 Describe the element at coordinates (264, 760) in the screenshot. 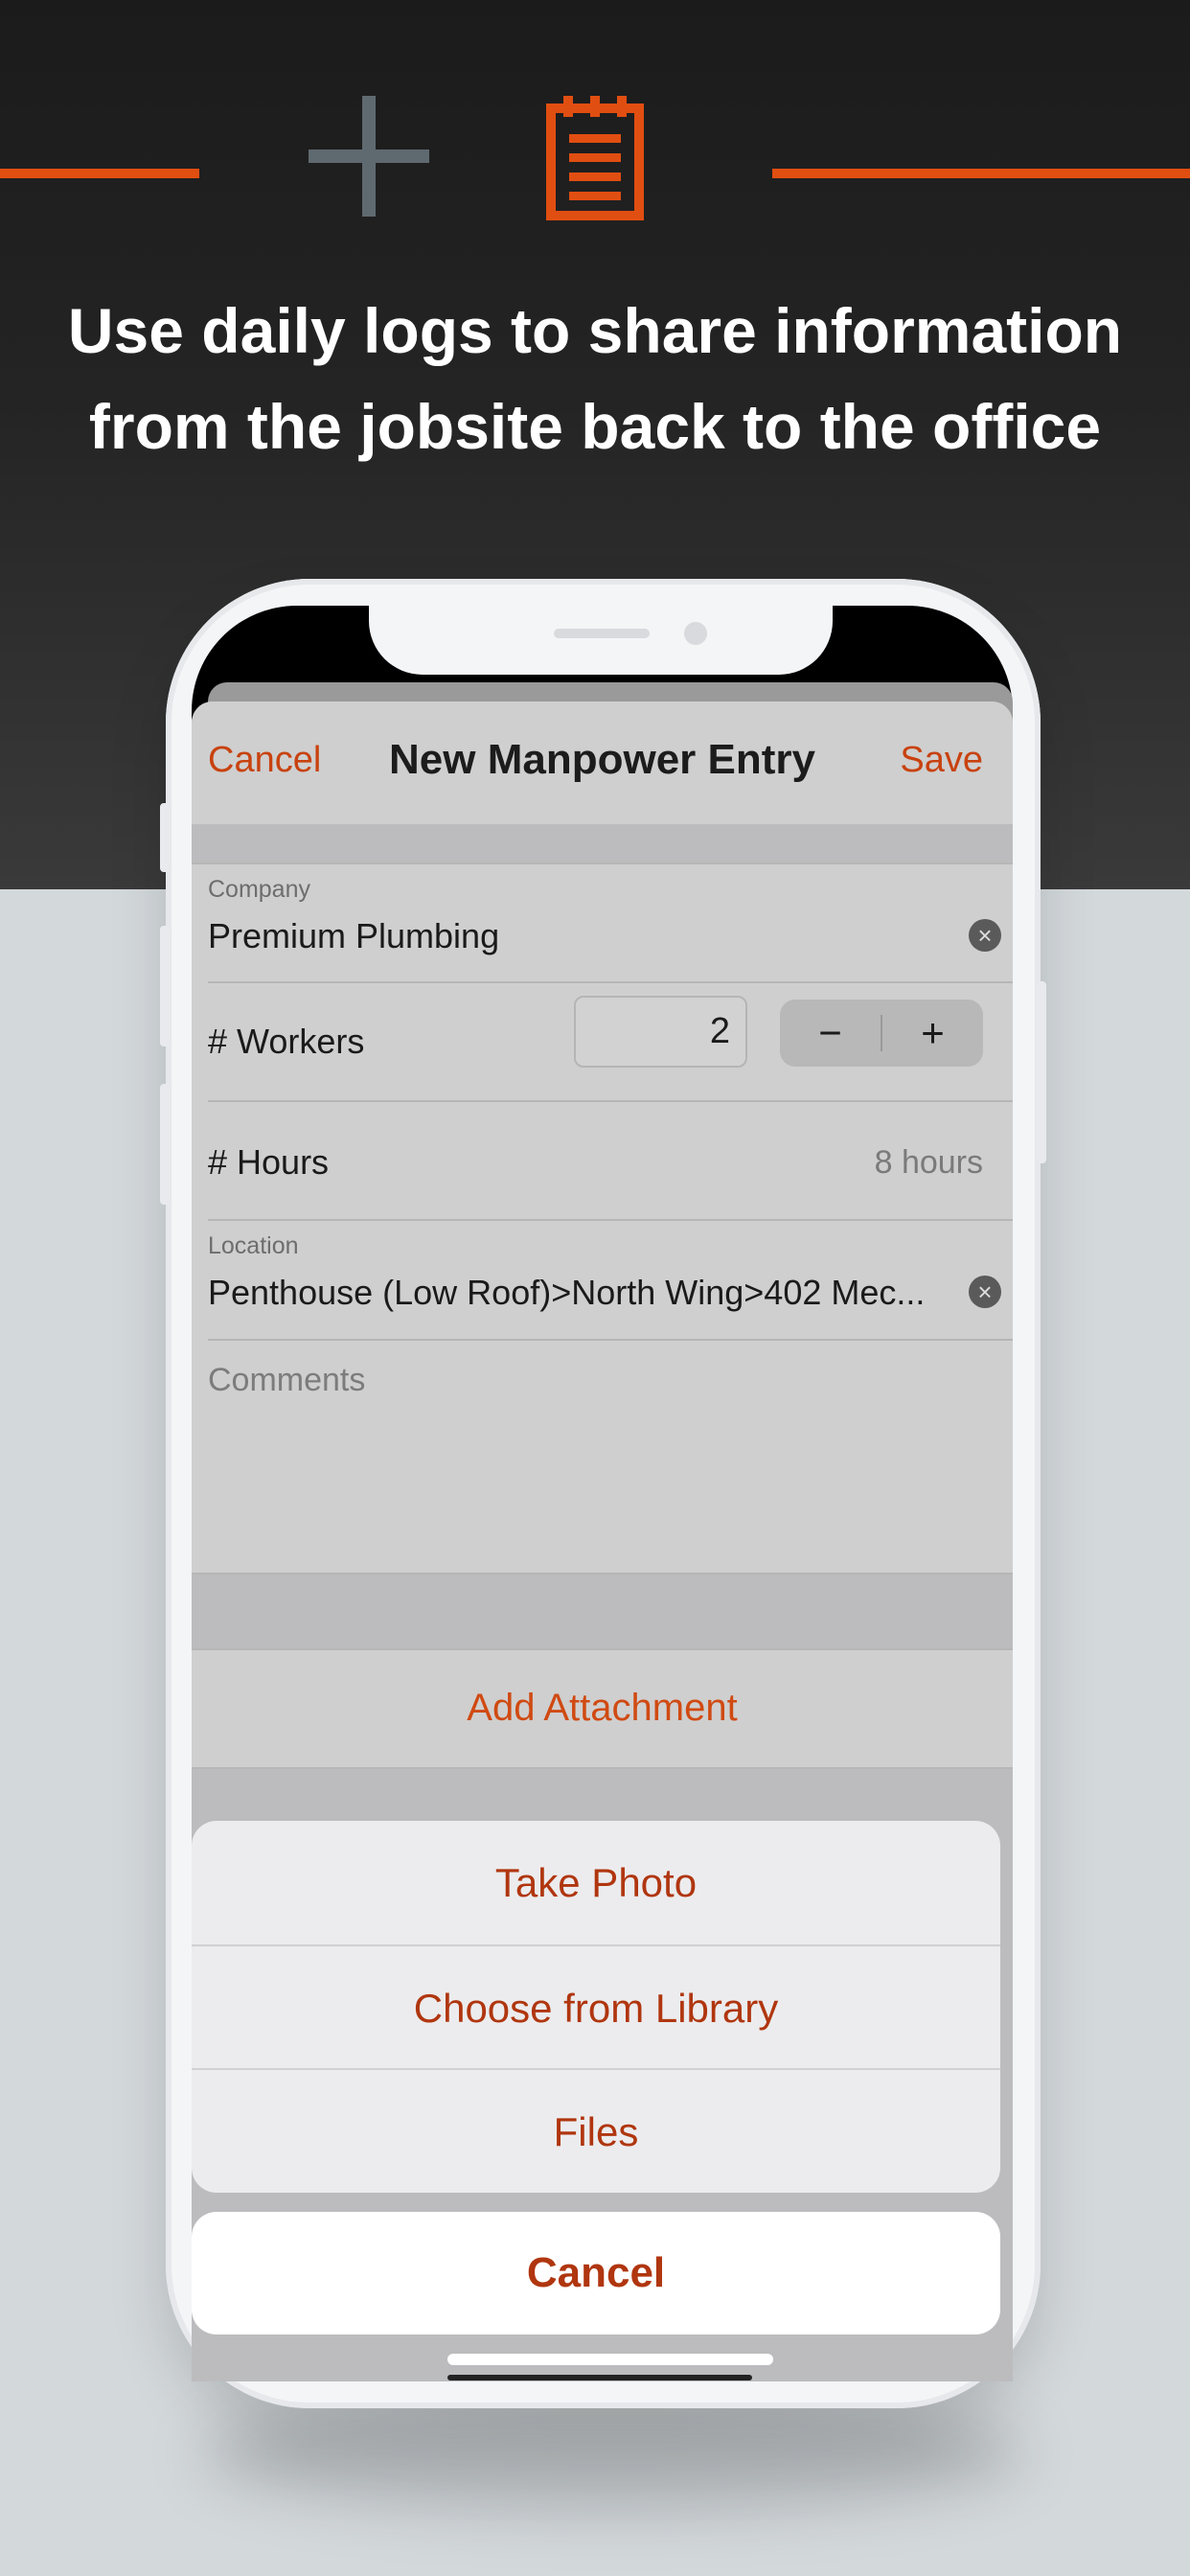

I see `cancel-button: Cancel` at that location.